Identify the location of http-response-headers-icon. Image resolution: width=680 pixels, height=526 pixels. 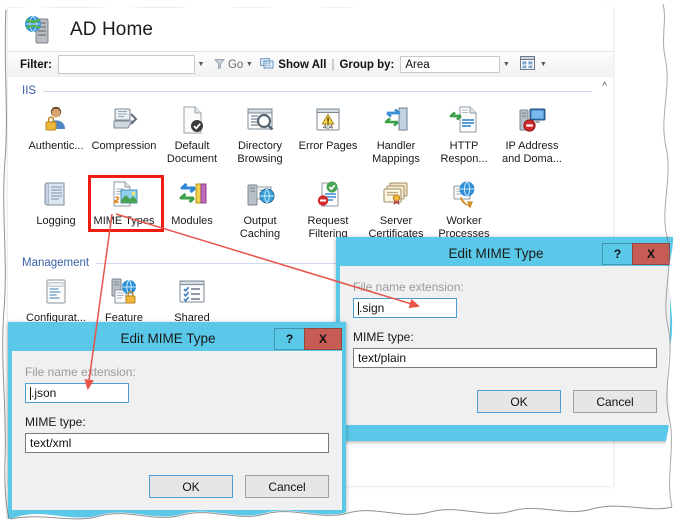
(464, 120).